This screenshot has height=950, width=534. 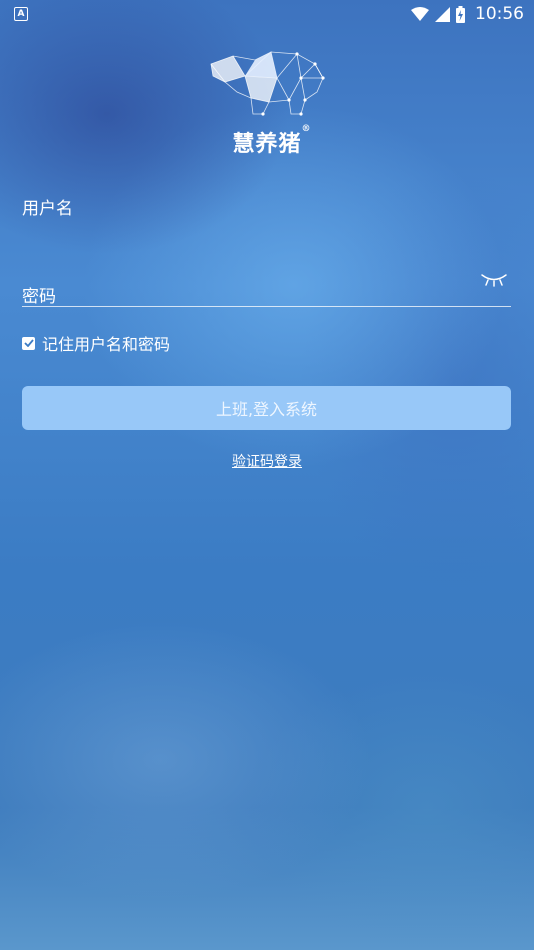 I want to click on app-logo: 慧养猪 ®, so click(x=267, y=103).